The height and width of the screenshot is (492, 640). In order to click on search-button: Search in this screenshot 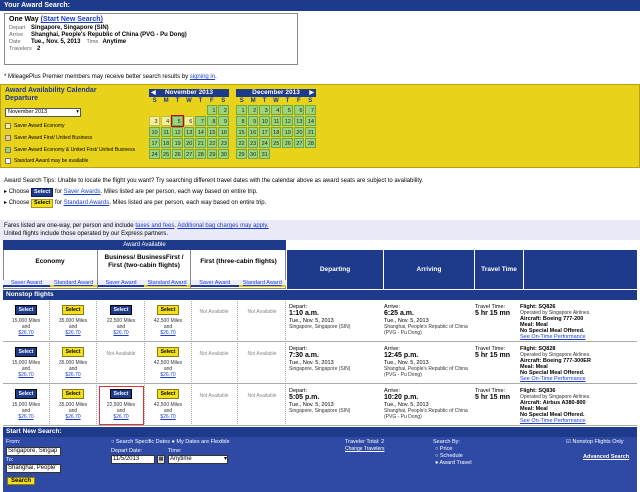, I will do `click(21, 481)`.